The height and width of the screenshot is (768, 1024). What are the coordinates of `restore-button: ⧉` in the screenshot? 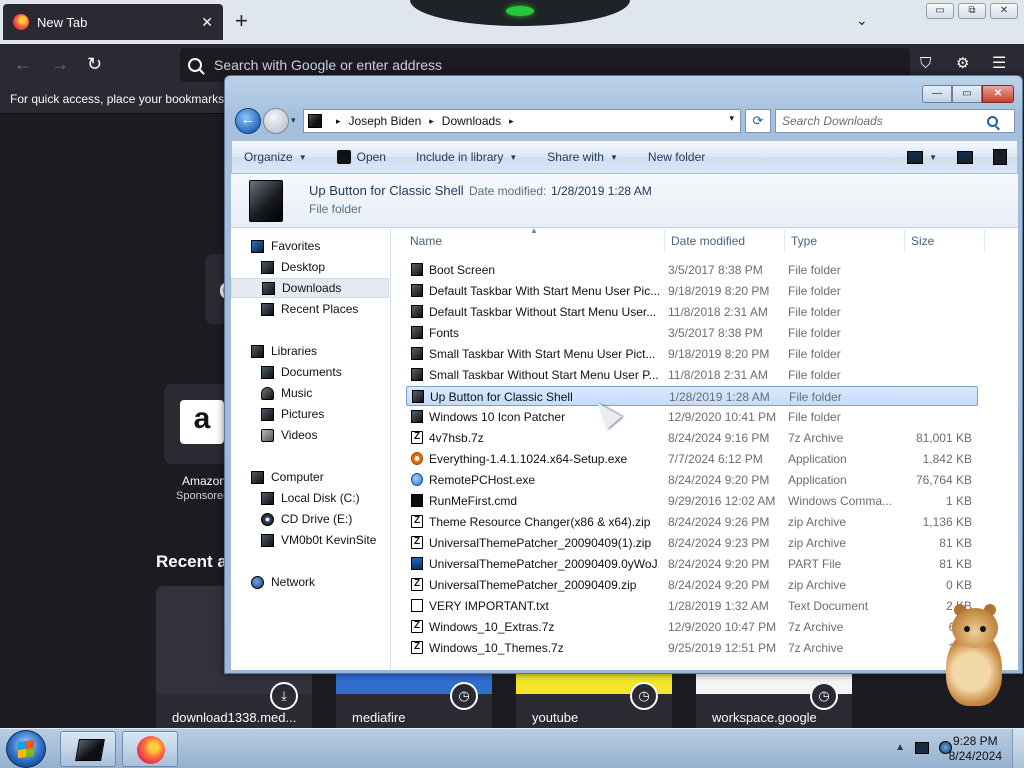 It's located at (972, 11).